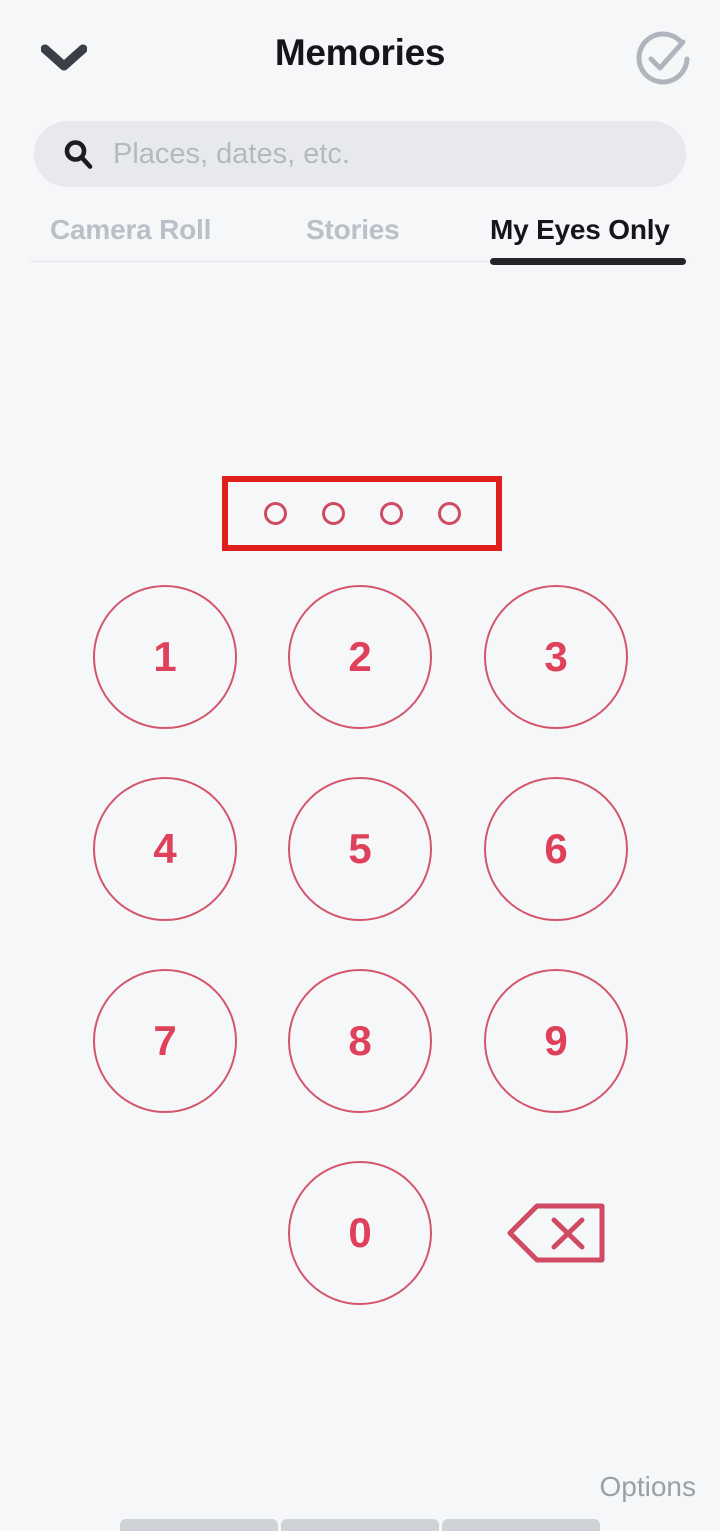 This screenshot has height=1531, width=720. I want to click on header: Memories, so click(360, 56).